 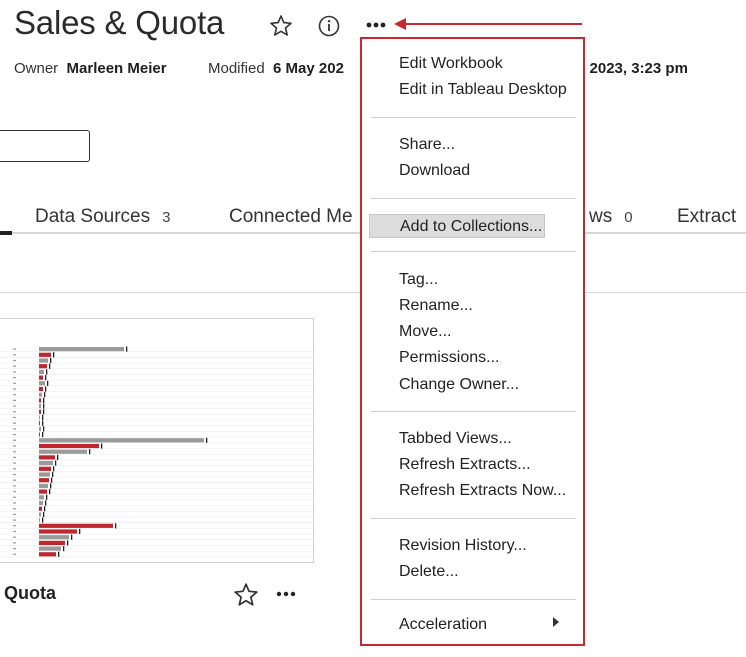 I want to click on modified-meta: Modified 6 May 202, so click(x=276, y=68).